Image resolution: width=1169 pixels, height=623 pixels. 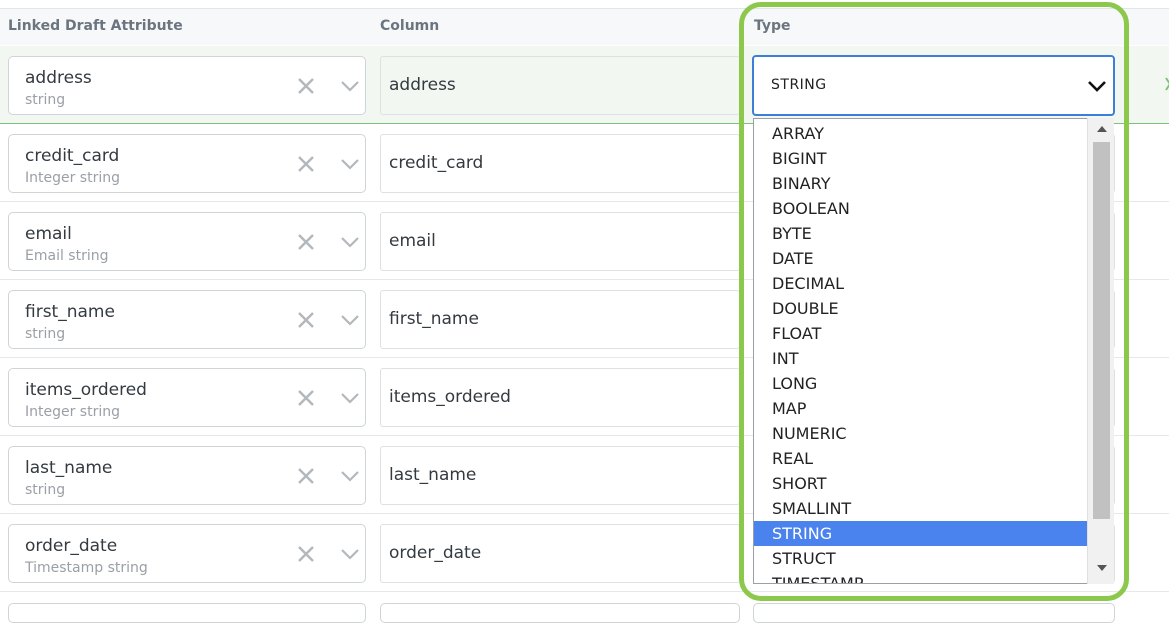 What do you see at coordinates (187, 475) in the screenshot?
I see `attribute-select: last_name string` at bounding box center [187, 475].